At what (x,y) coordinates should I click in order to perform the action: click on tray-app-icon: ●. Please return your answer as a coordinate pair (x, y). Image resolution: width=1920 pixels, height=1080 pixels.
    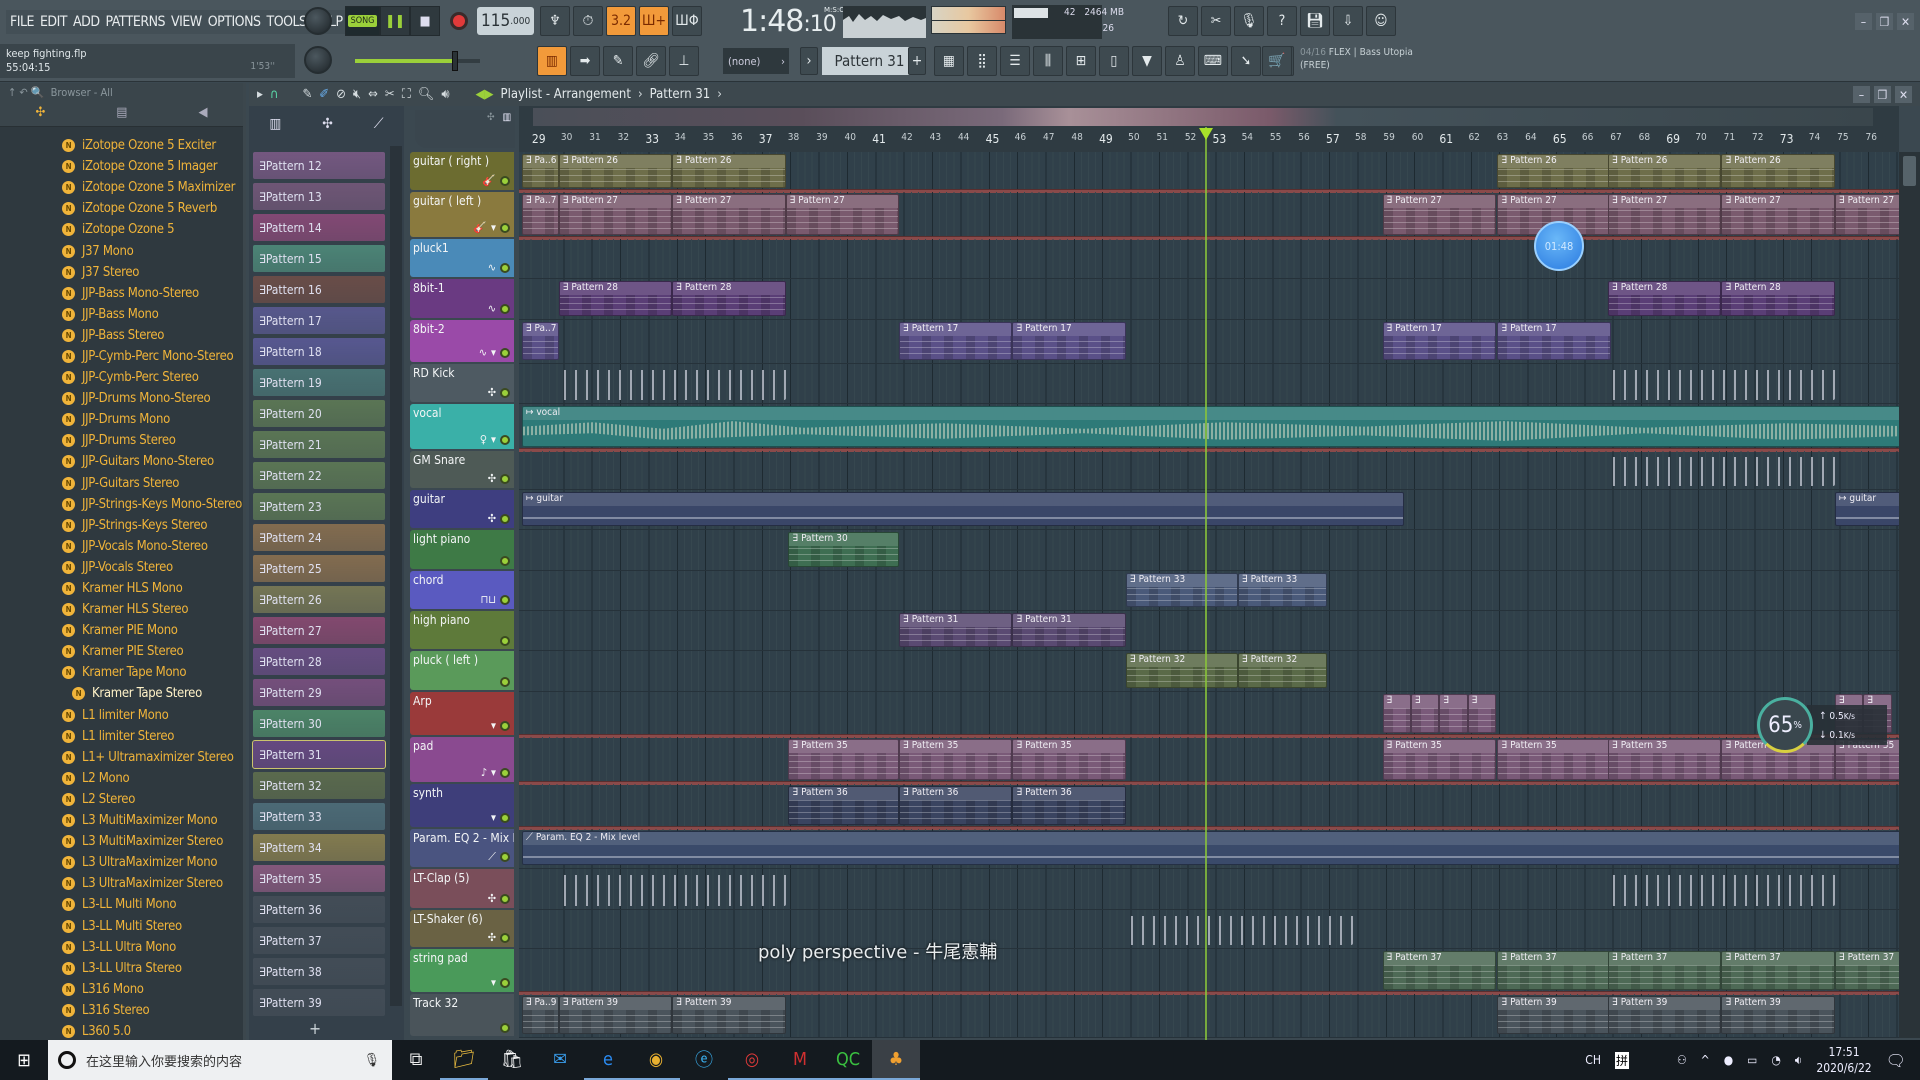
    Looking at the image, I should click on (1728, 1060).